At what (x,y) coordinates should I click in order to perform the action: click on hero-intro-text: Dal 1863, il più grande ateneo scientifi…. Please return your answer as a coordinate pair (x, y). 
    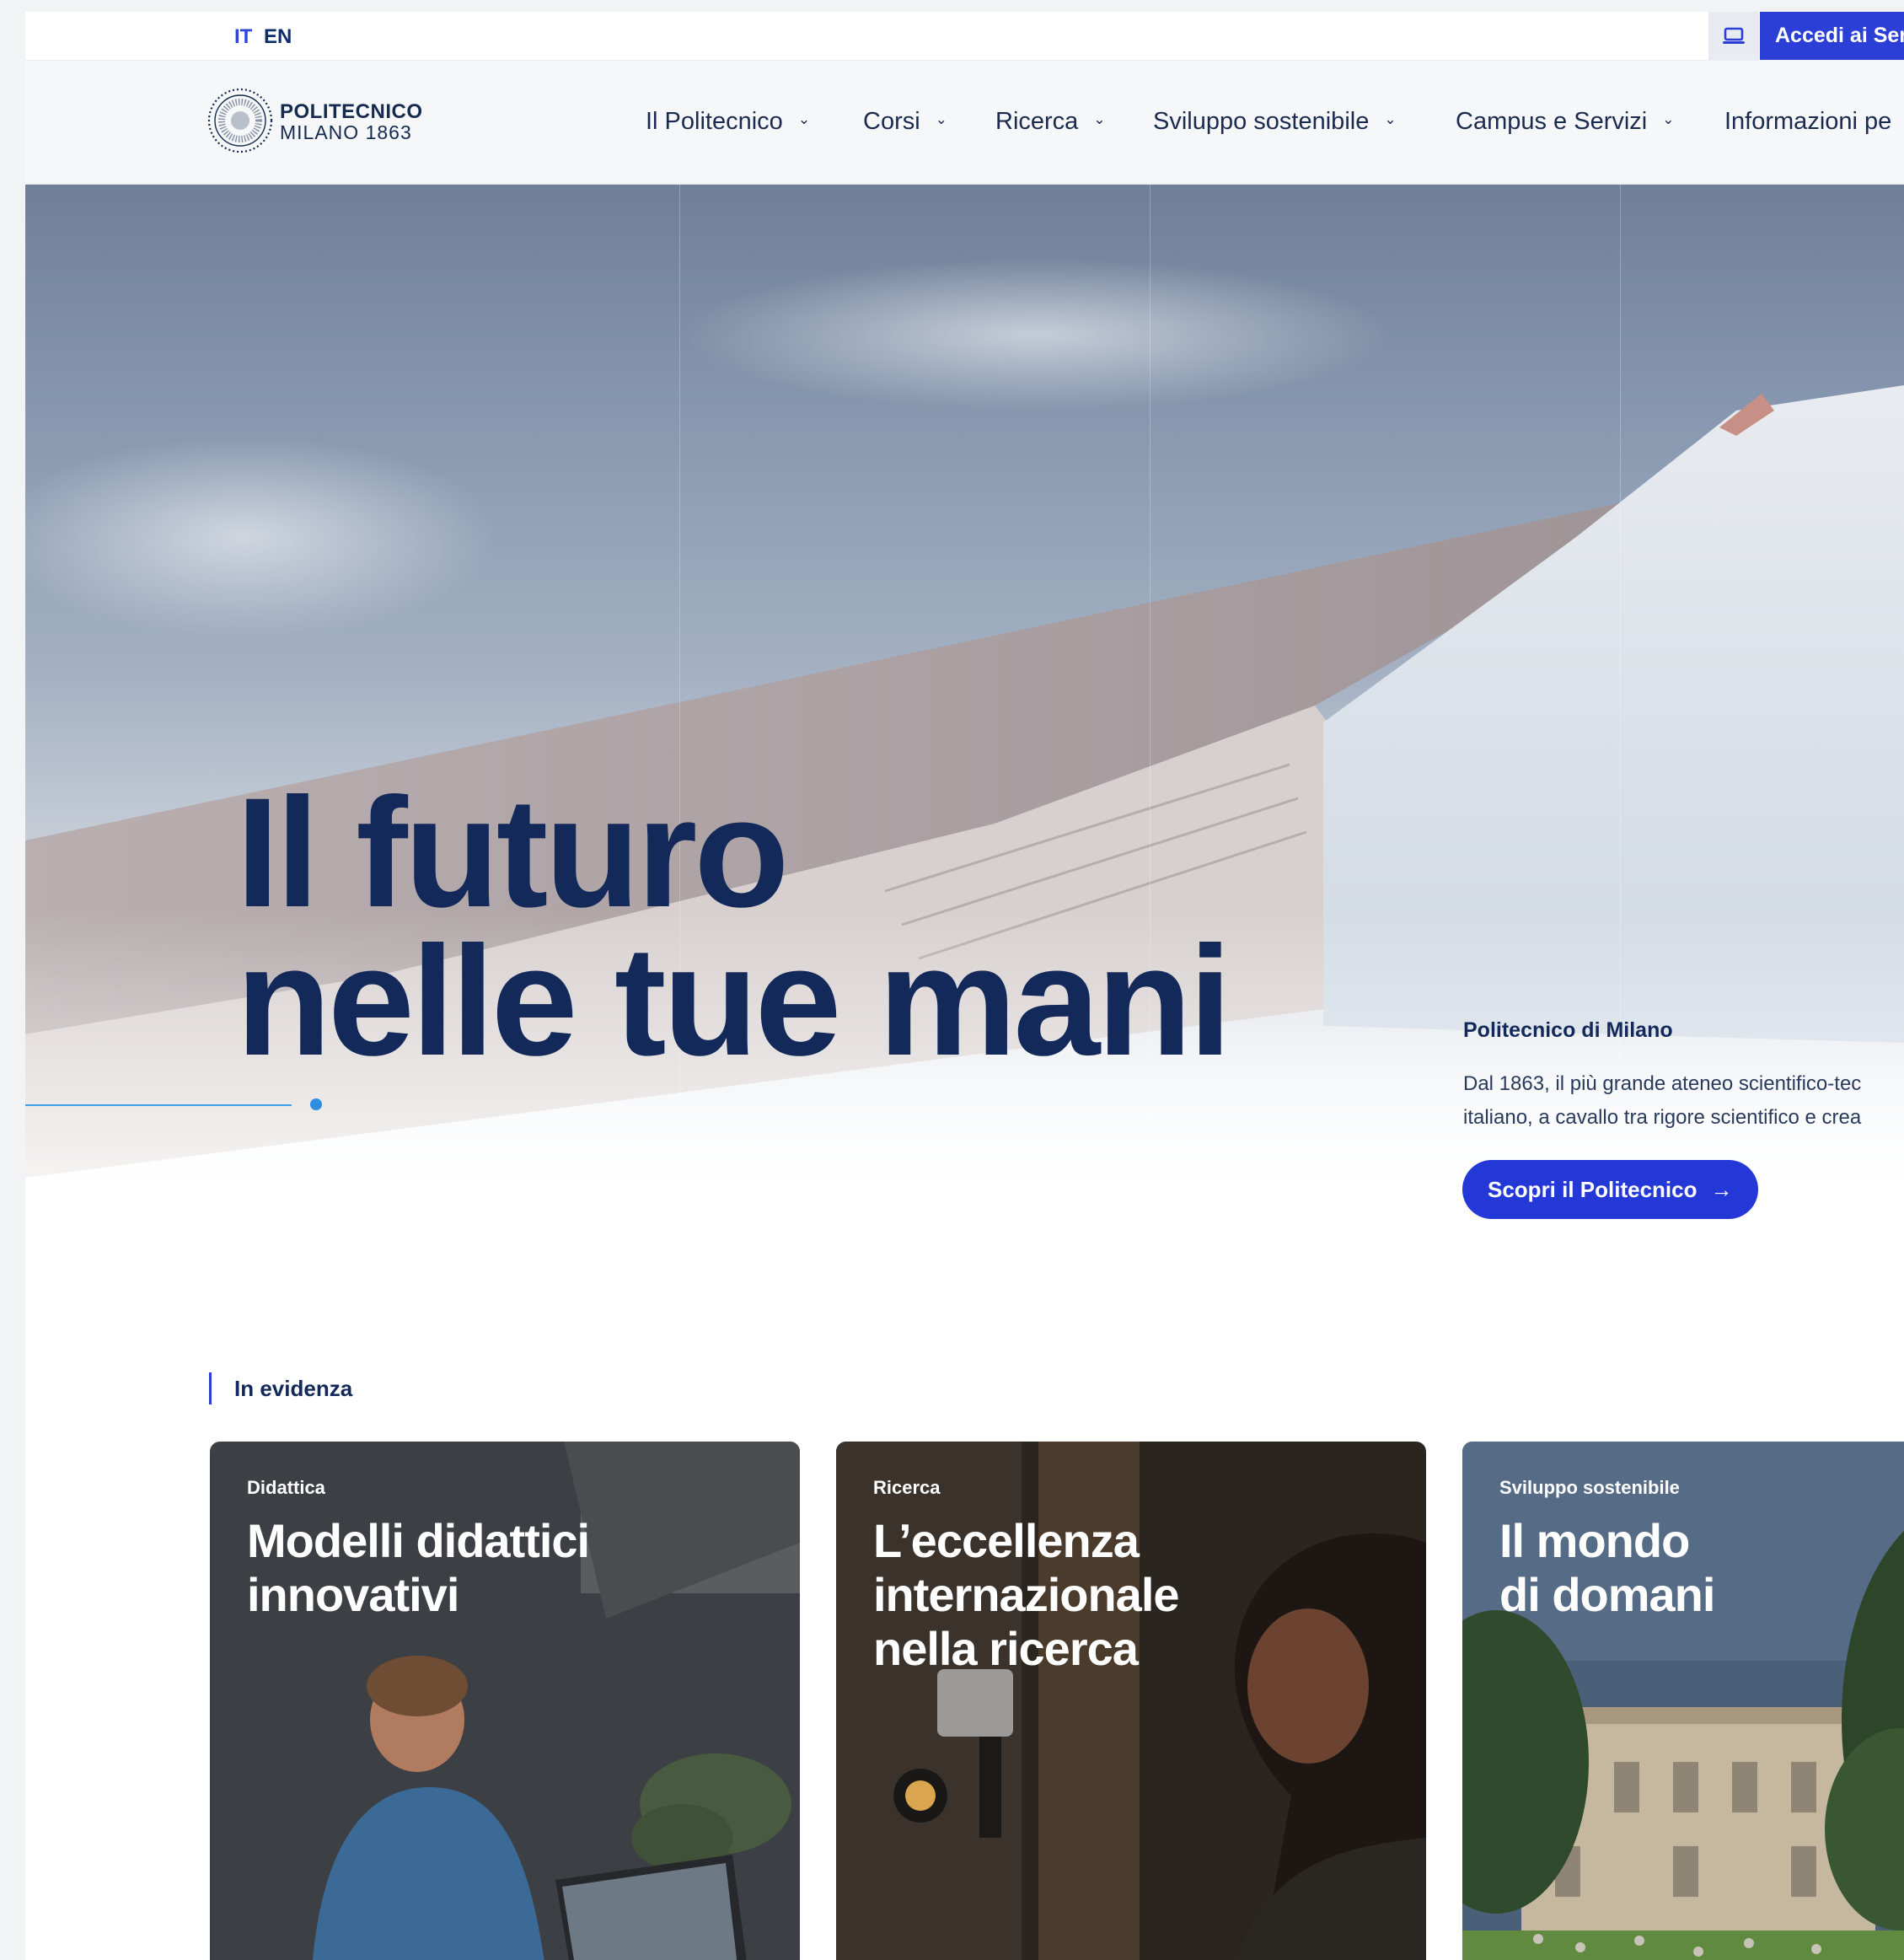
    Looking at the image, I should click on (1683, 1101).